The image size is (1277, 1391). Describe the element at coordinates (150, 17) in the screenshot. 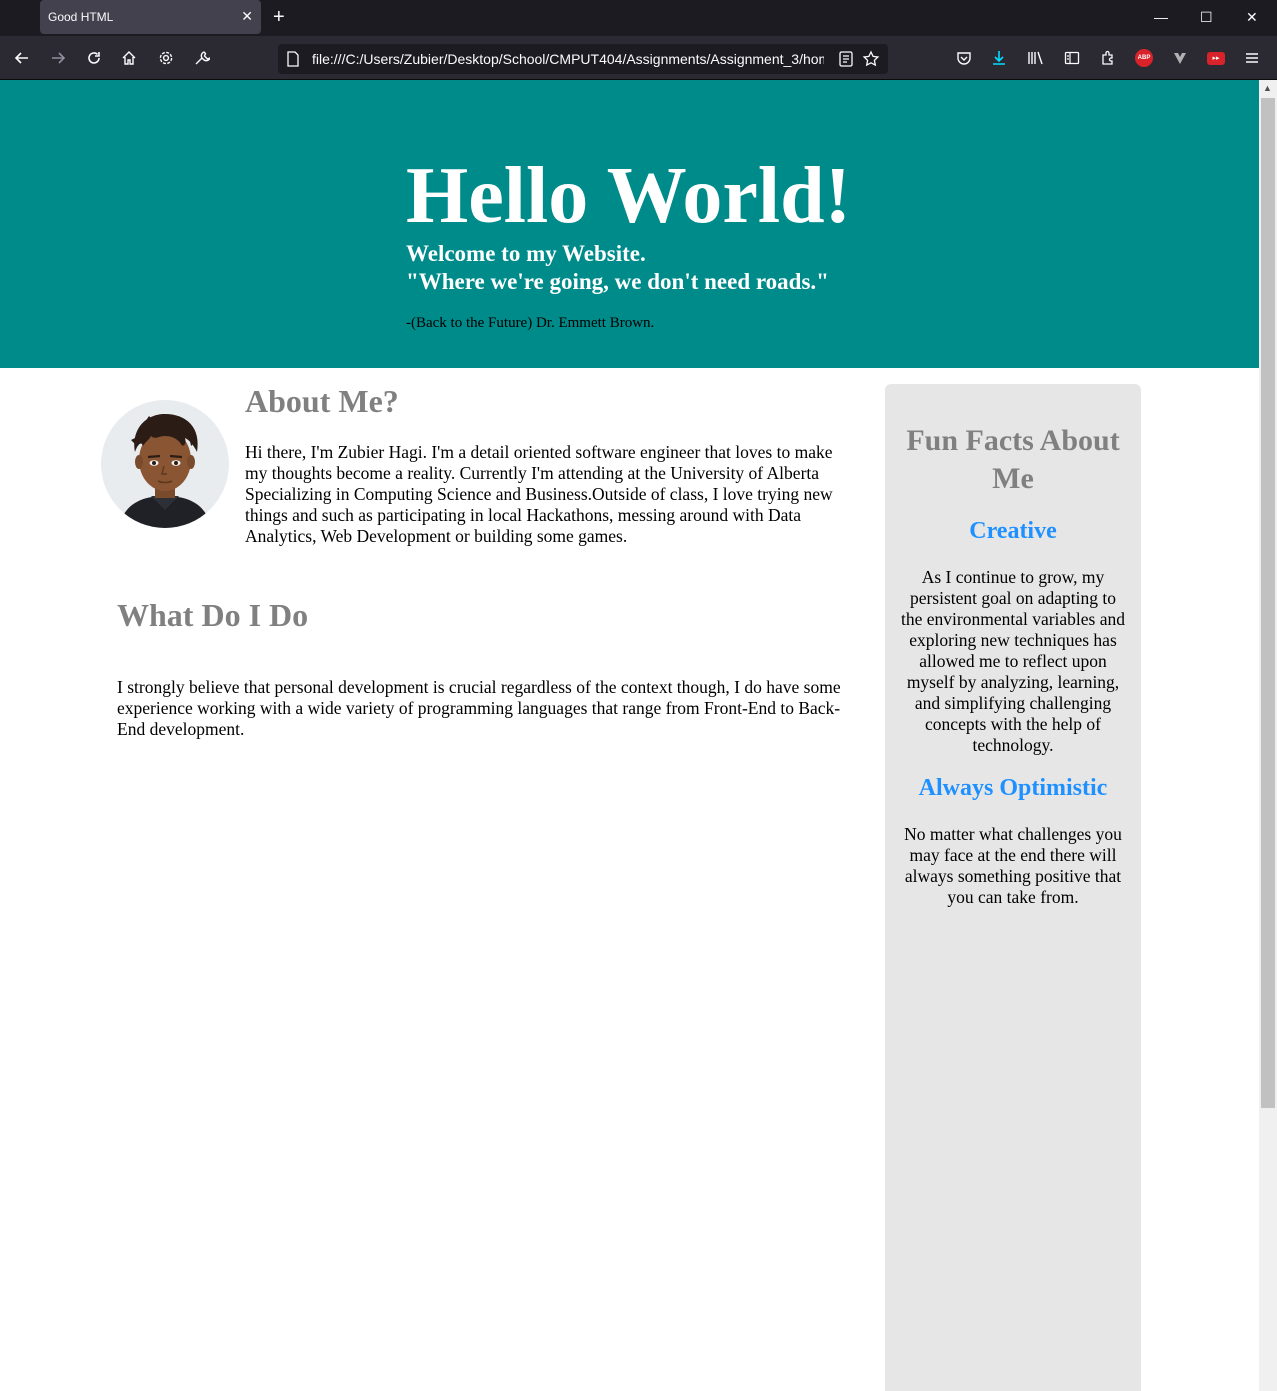

I see `browser-tab: Good HTML ✕` at that location.